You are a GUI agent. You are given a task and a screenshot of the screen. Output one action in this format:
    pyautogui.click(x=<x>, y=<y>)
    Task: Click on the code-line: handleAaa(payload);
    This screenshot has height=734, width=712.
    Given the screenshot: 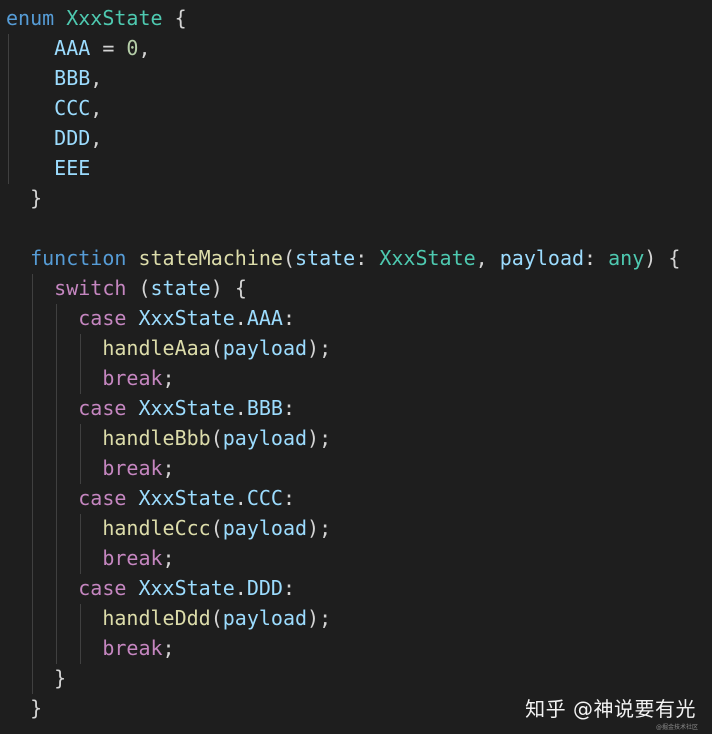 What is the action you would take?
    pyautogui.click(x=343, y=348)
    